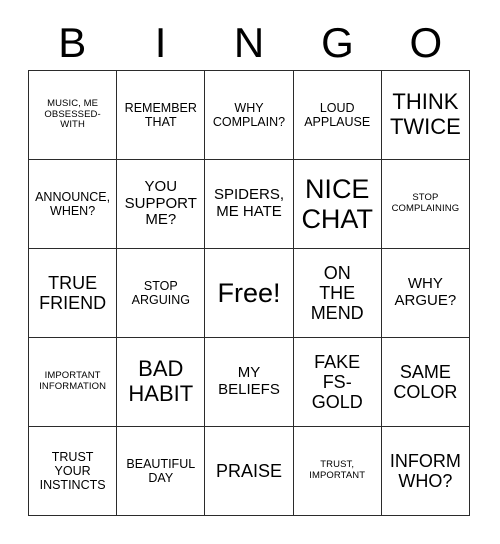 This screenshot has height=544, width=500. Describe the element at coordinates (160, 42) in the screenshot. I see `header-letter-i: I` at that location.